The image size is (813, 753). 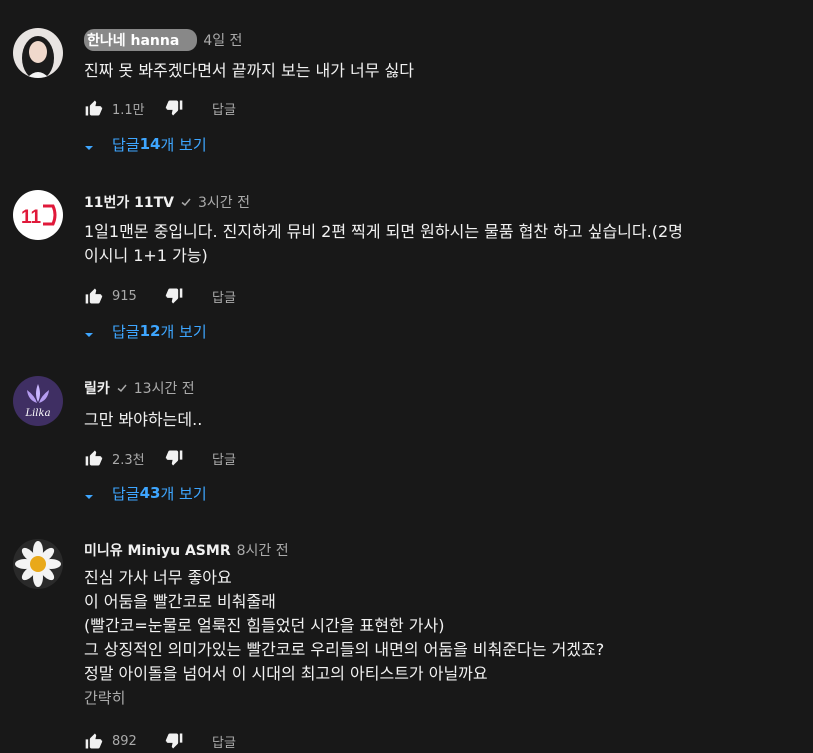 I want to click on author-name: 한나네 hanna, so click(x=141, y=40).